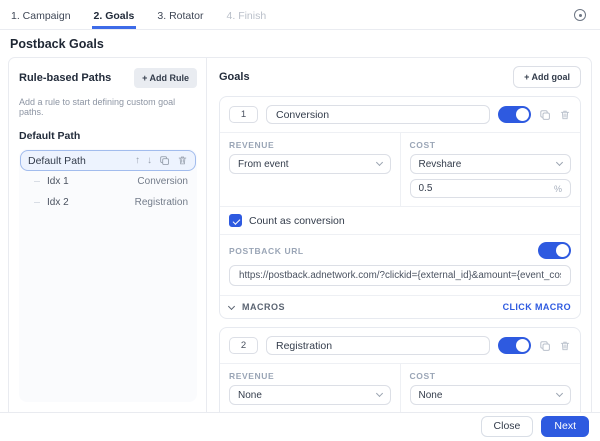 Image resolution: width=600 pixels, height=441 pixels. What do you see at coordinates (243, 345) in the screenshot?
I see `goal-index-badge: 2` at bounding box center [243, 345].